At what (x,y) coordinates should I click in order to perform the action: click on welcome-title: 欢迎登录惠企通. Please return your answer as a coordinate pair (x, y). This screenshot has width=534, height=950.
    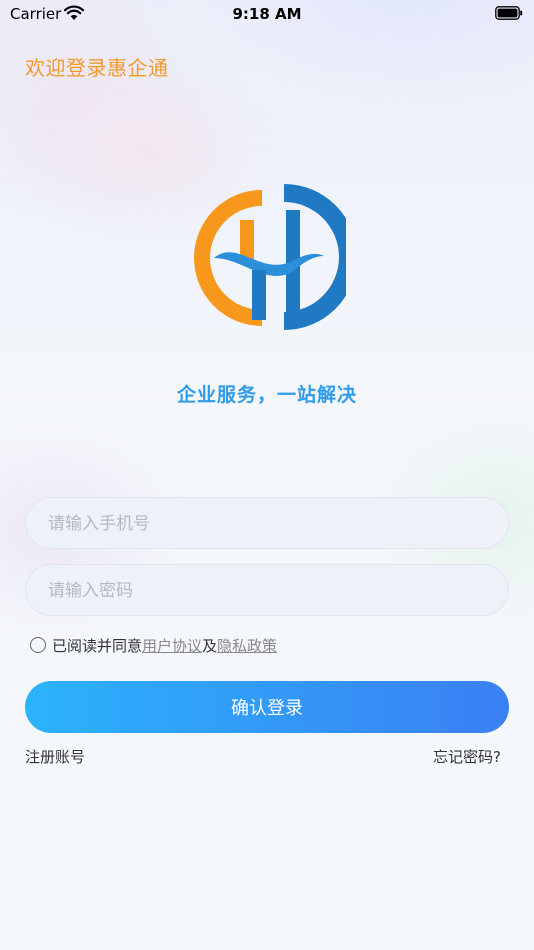
    Looking at the image, I should click on (97, 68).